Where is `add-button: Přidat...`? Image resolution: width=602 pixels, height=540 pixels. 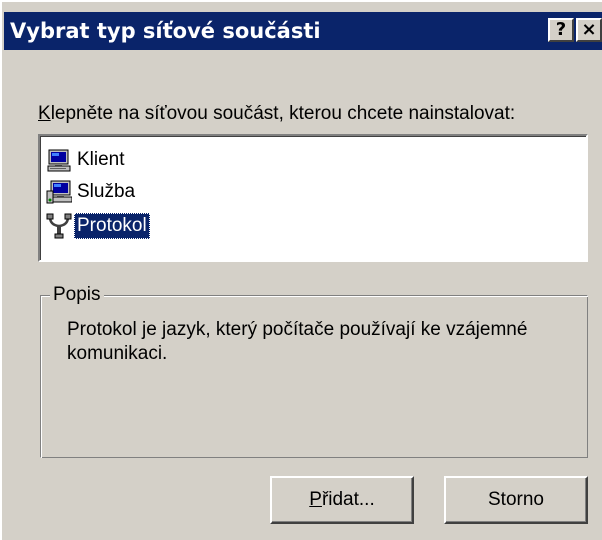 add-button: Přidat... is located at coordinates (342, 500).